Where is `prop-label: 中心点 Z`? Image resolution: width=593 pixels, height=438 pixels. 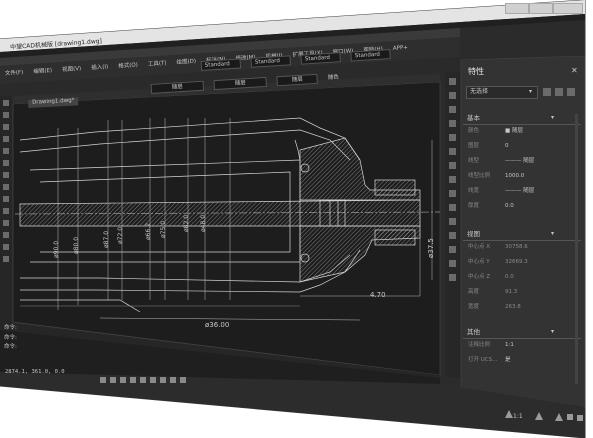
prop-label: 中心点 Z is located at coordinates (479, 277).